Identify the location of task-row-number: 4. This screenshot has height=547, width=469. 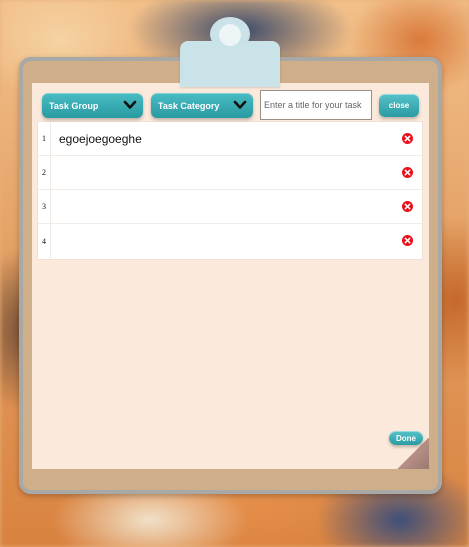
(44, 241).